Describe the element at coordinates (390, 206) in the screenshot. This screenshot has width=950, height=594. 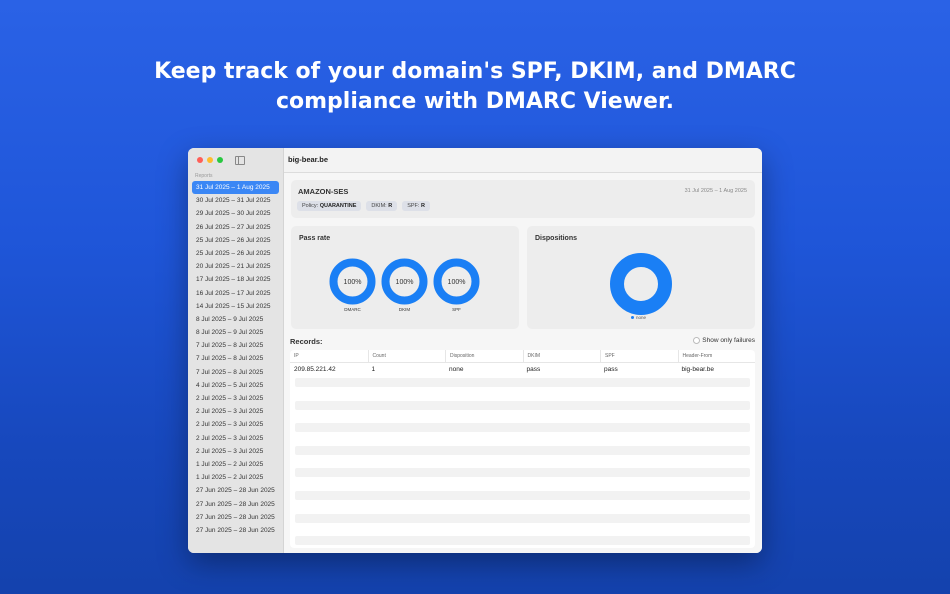
I see `dkim-value: R` at that location.